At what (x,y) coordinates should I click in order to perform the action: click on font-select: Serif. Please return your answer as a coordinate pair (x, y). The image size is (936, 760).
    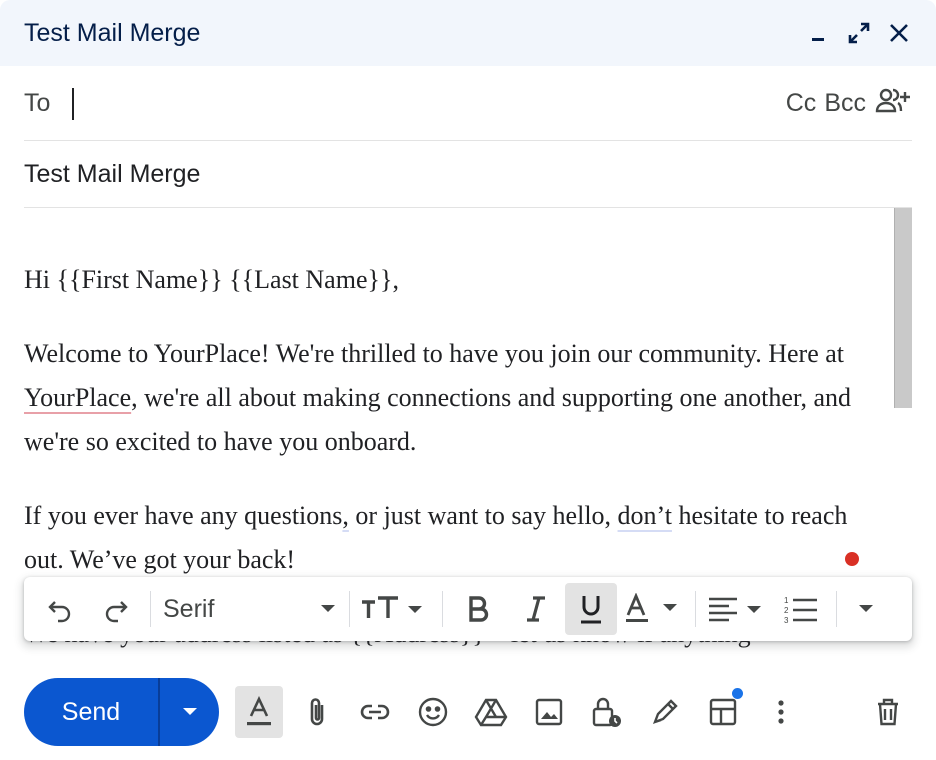
    Looking at the image, I should click on (250, 609).